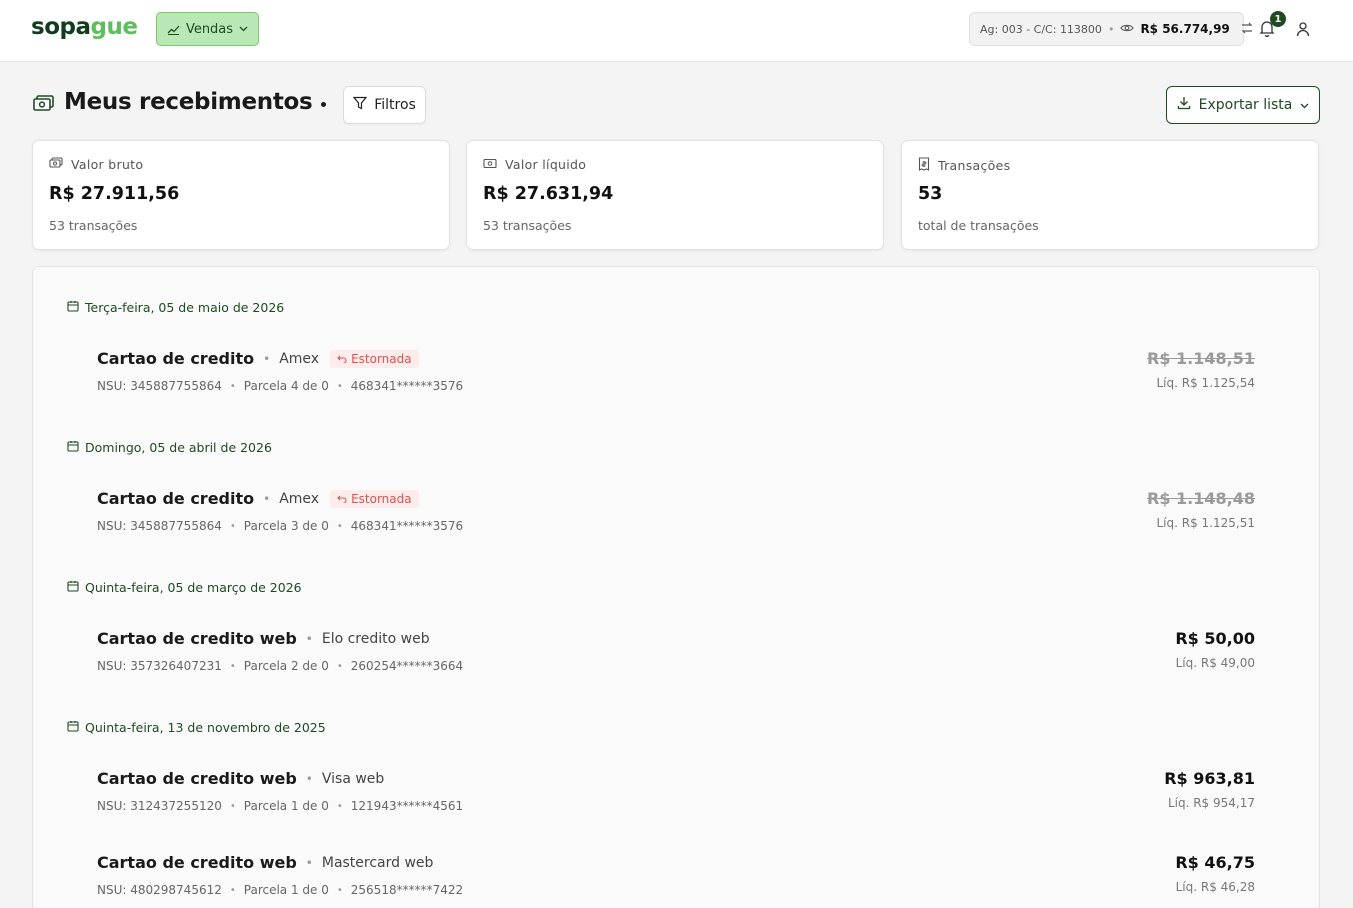  Describe the element at coordinates (974, 165) in the screenshot. I see `summary-label: Transações` at that location.